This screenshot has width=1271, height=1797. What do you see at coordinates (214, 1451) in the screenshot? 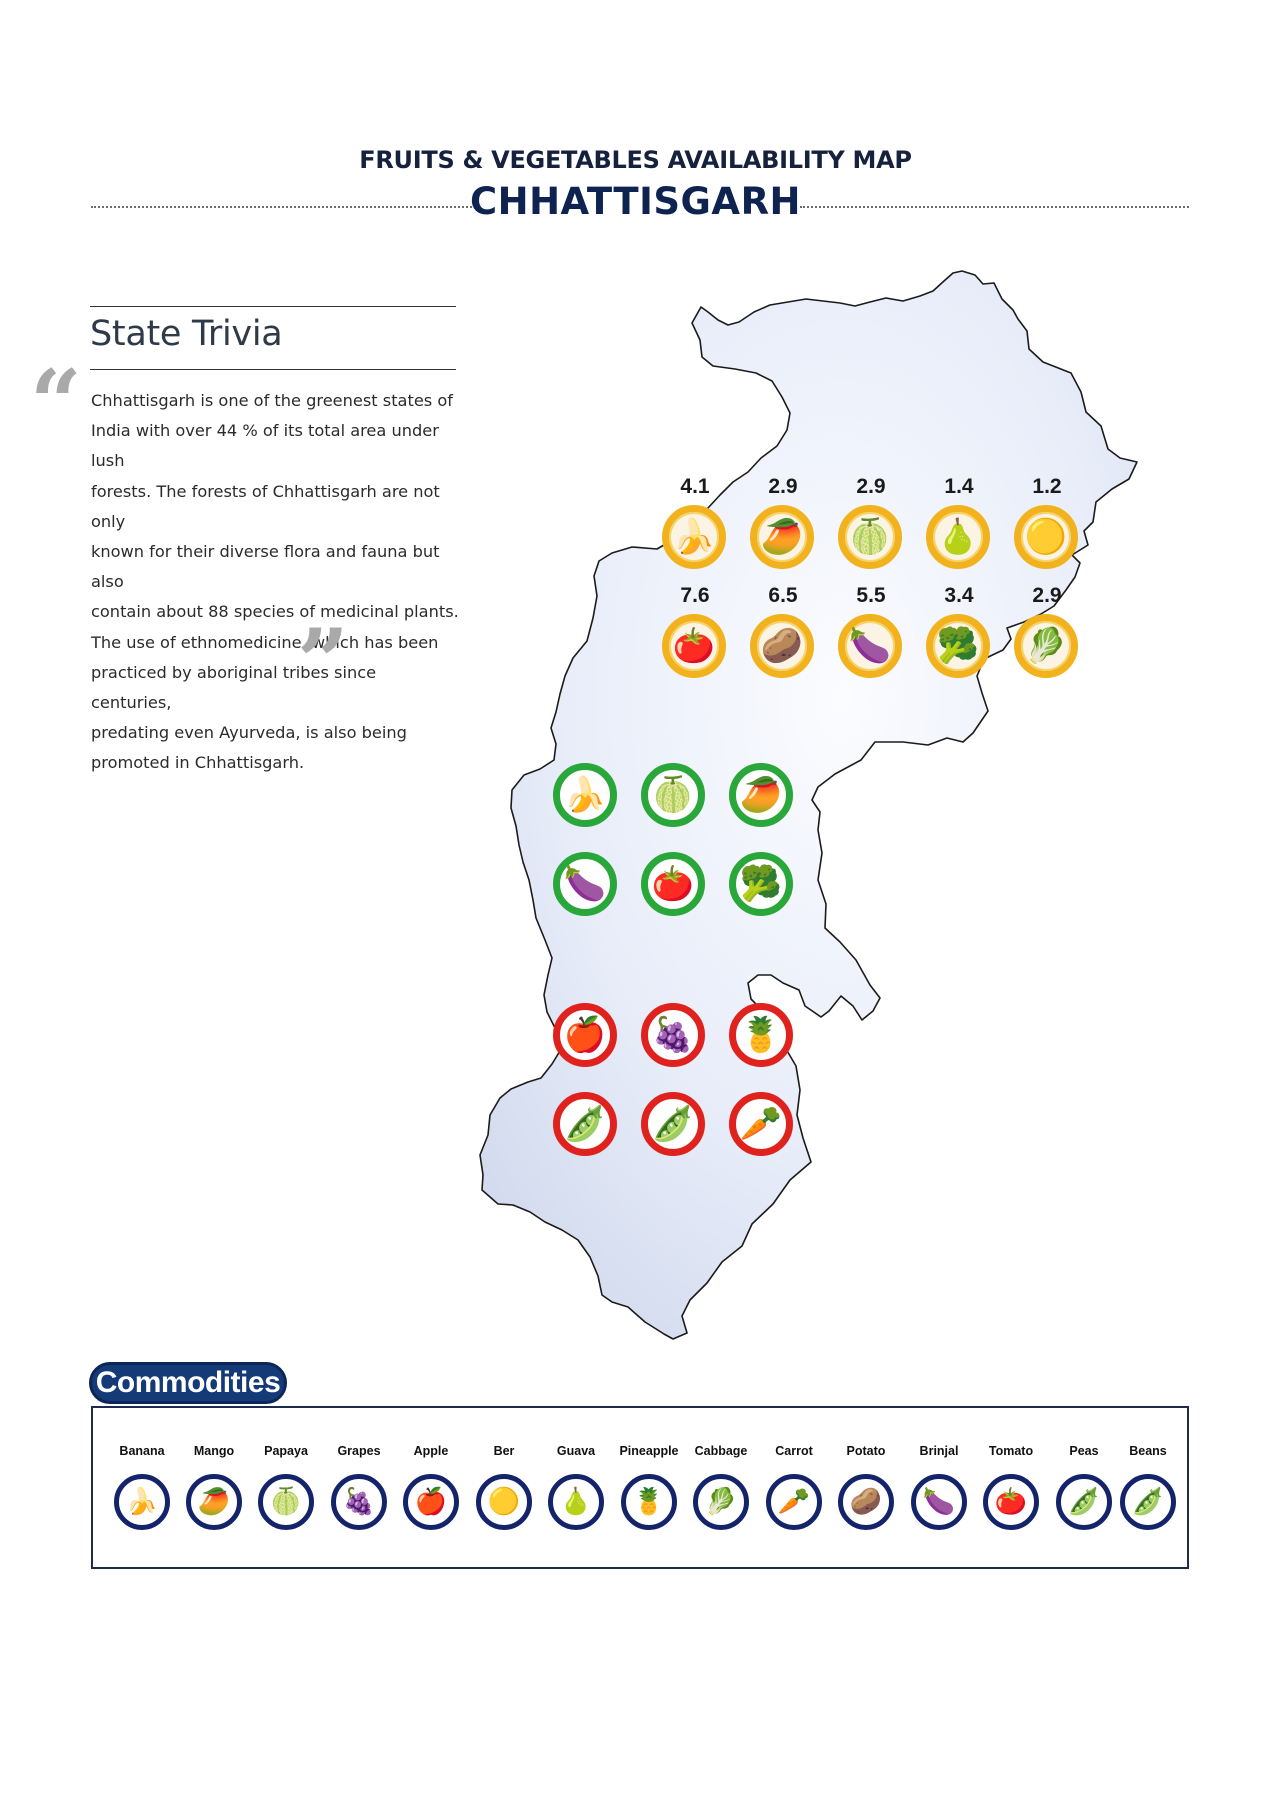
I see `commodity-name: Mango` at bounding box center [214, 1451].